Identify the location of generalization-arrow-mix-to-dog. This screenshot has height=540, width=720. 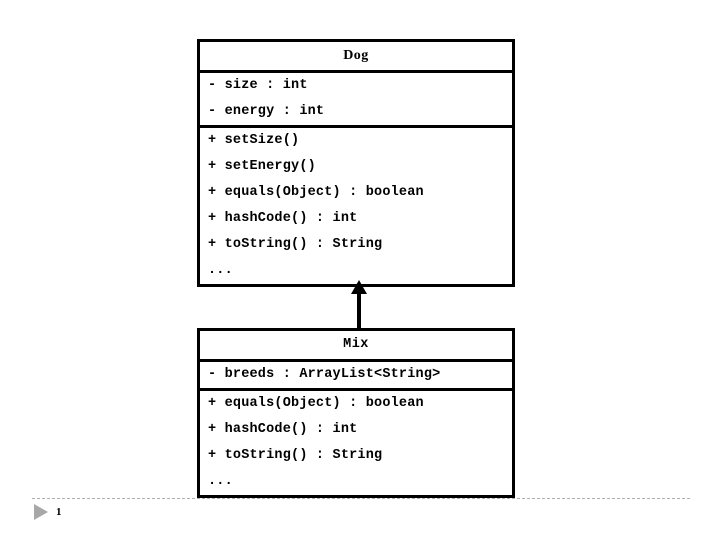
(359, 304).